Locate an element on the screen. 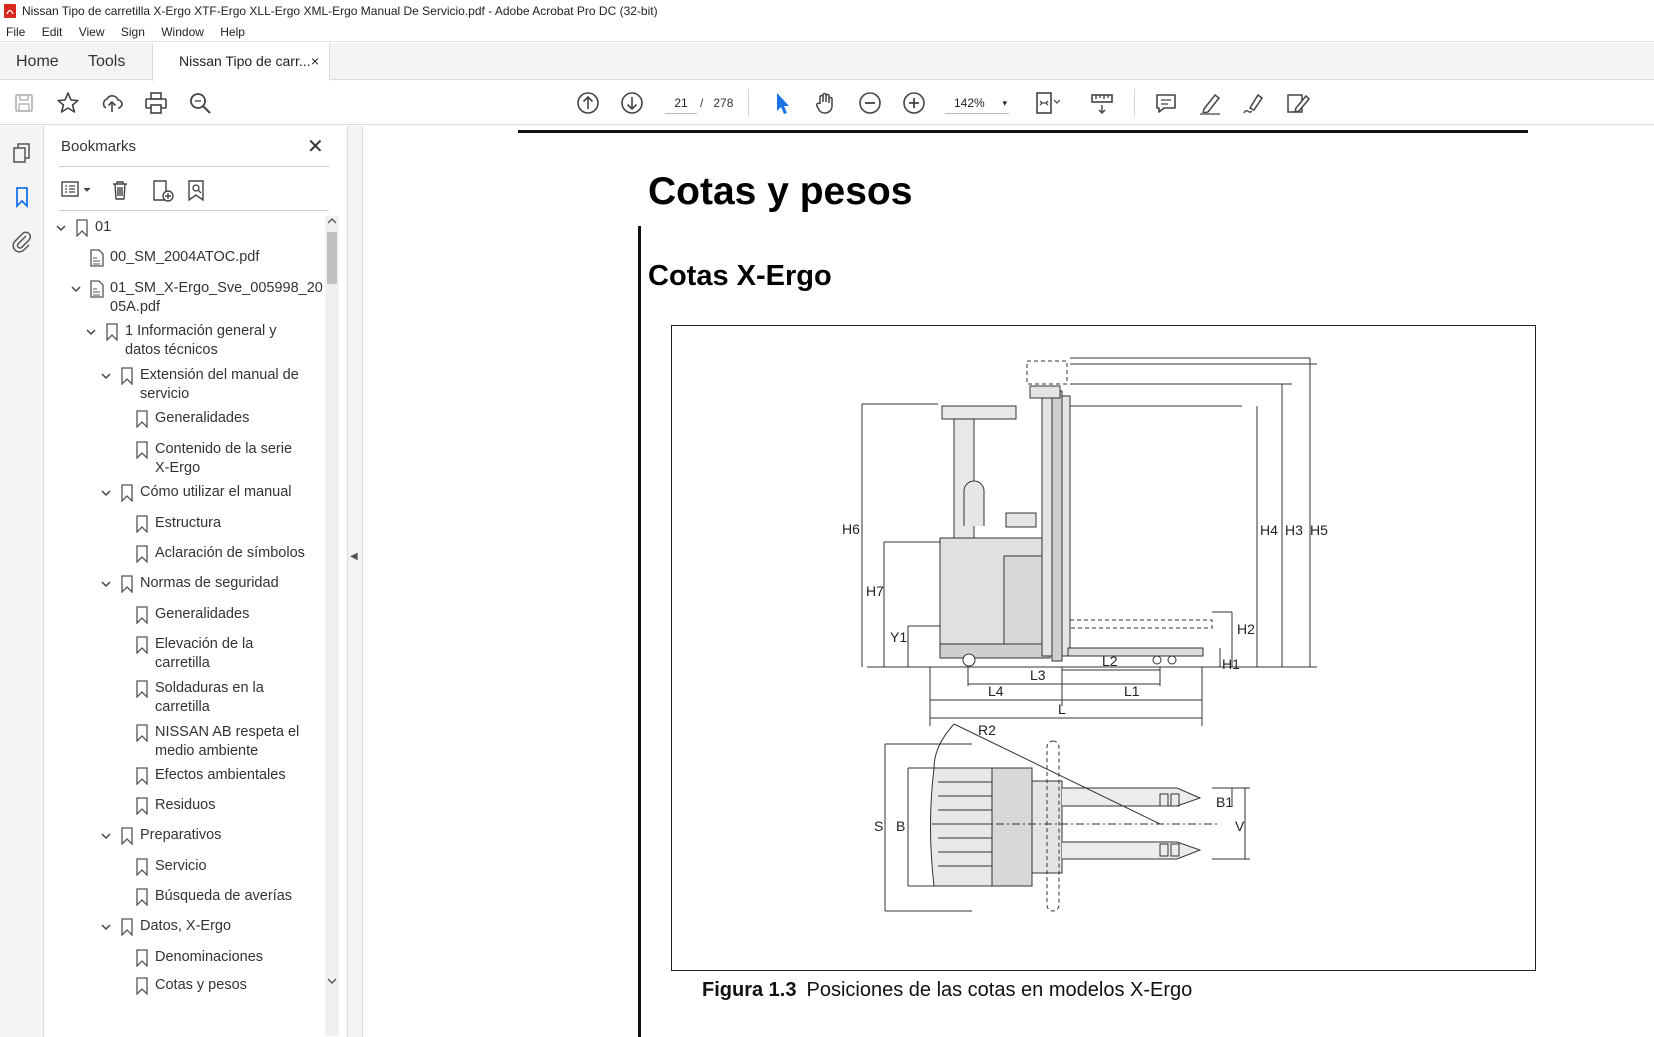 Image resolution: width=1654 pixels, height=1037 pixels. label-H1: H1 is located at coordinates (1231, 664).